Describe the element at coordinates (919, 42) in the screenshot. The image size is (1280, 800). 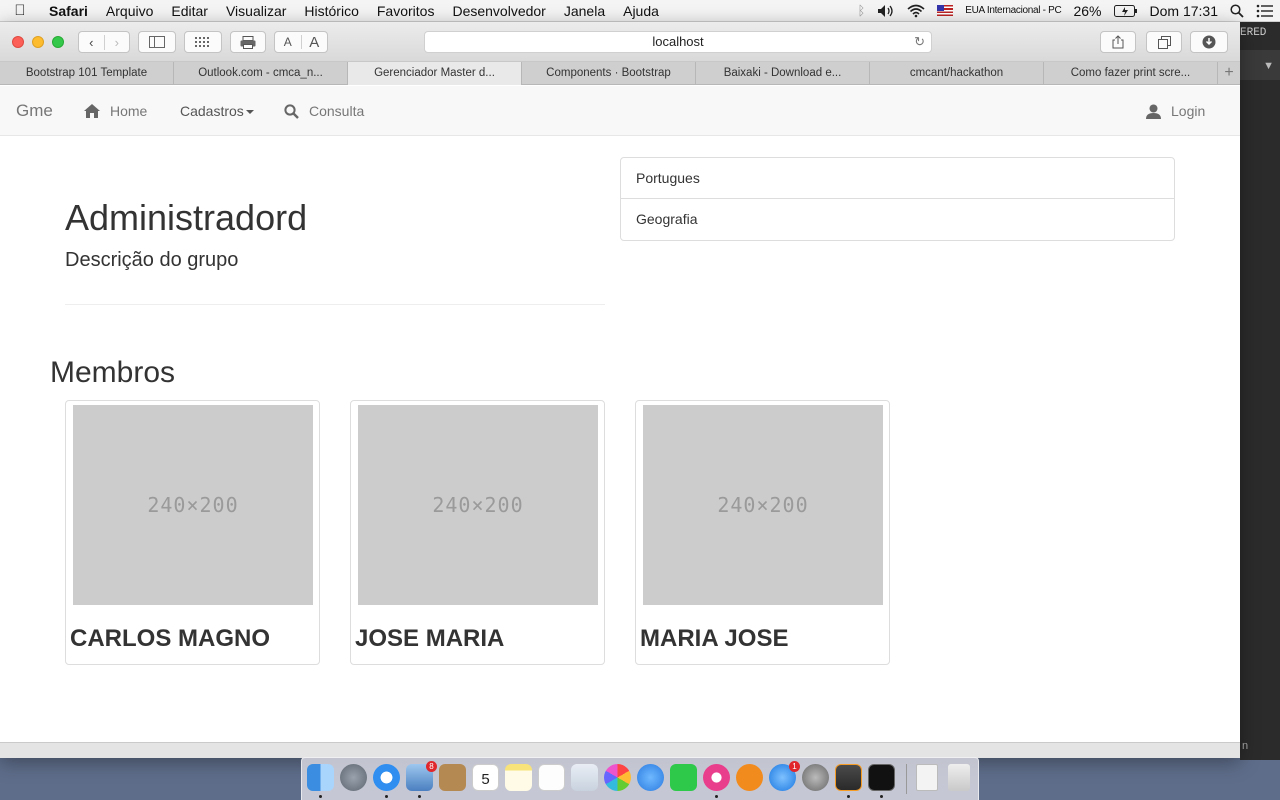
I see `reload-icon: ↻` at that location.